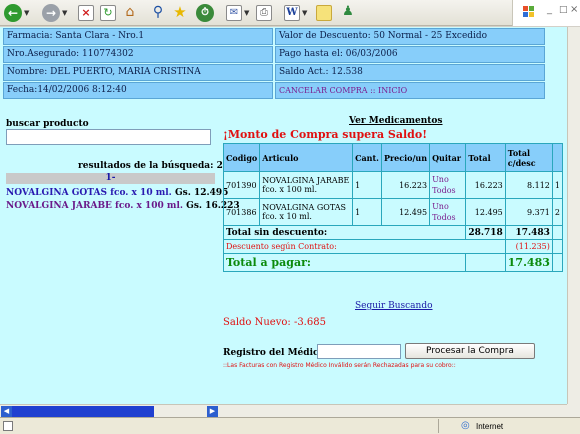 This screenshot has width=580, height=434. I want to click on total-pagar-value: 17.483, so click(528, 262).